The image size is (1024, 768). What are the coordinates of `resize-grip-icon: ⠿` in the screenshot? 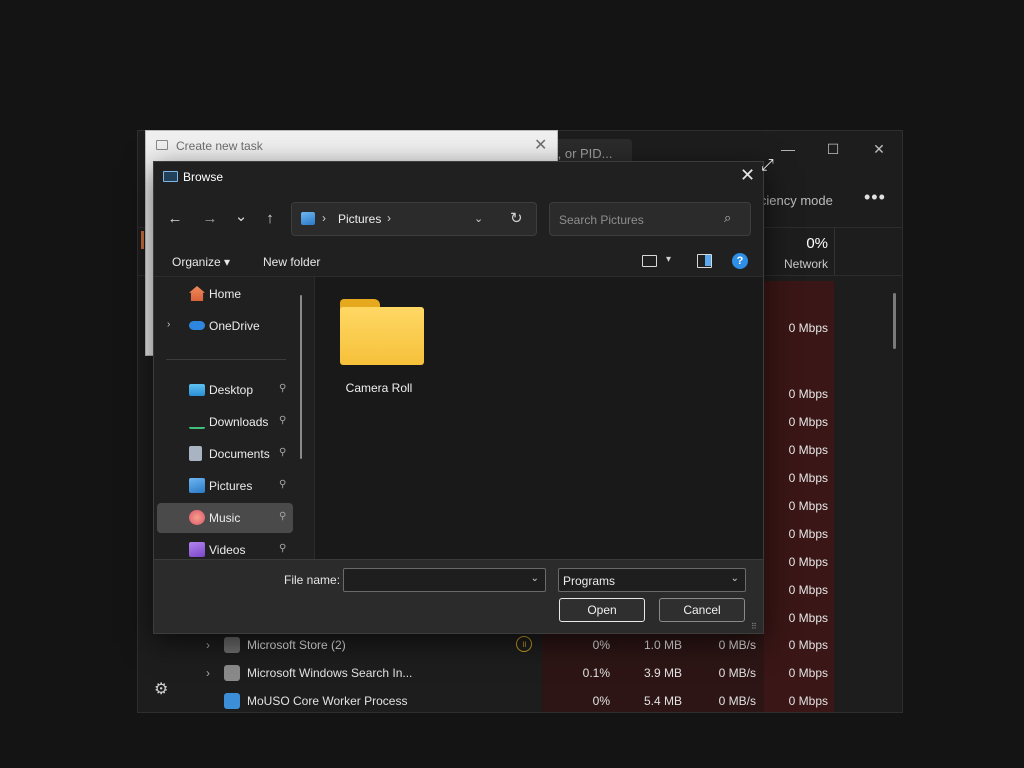 It's located at (754, 626).